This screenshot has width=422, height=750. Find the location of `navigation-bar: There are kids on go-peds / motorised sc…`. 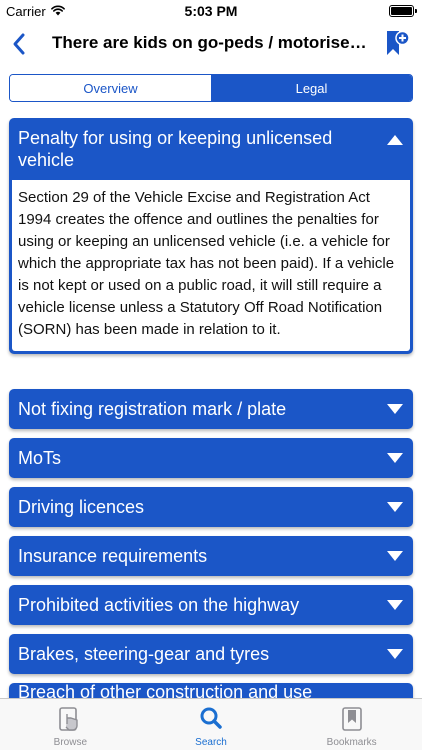

navigation-bar: There are kids on go-peds / motorised sc… is located at coordinates (211, 44).